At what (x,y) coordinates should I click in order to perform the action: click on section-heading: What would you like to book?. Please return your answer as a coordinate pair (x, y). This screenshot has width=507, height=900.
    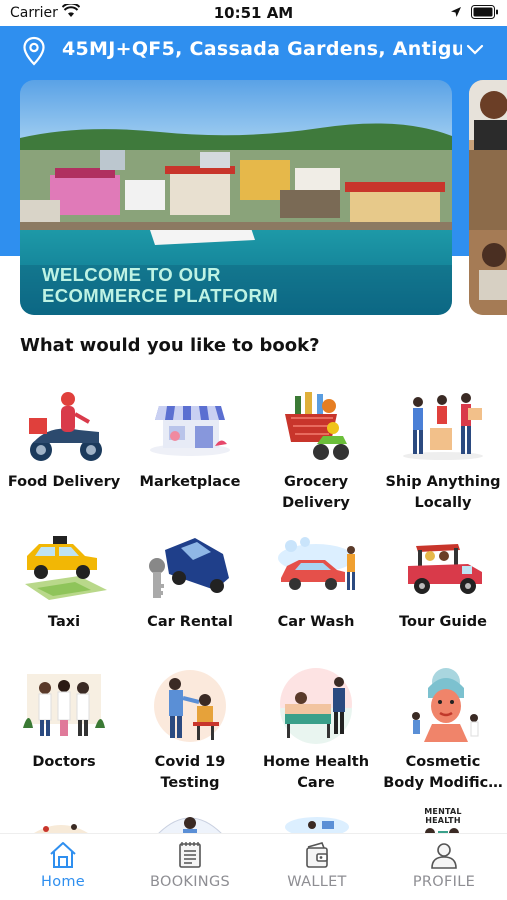
    Looking at the image, I should click on (170, 345).